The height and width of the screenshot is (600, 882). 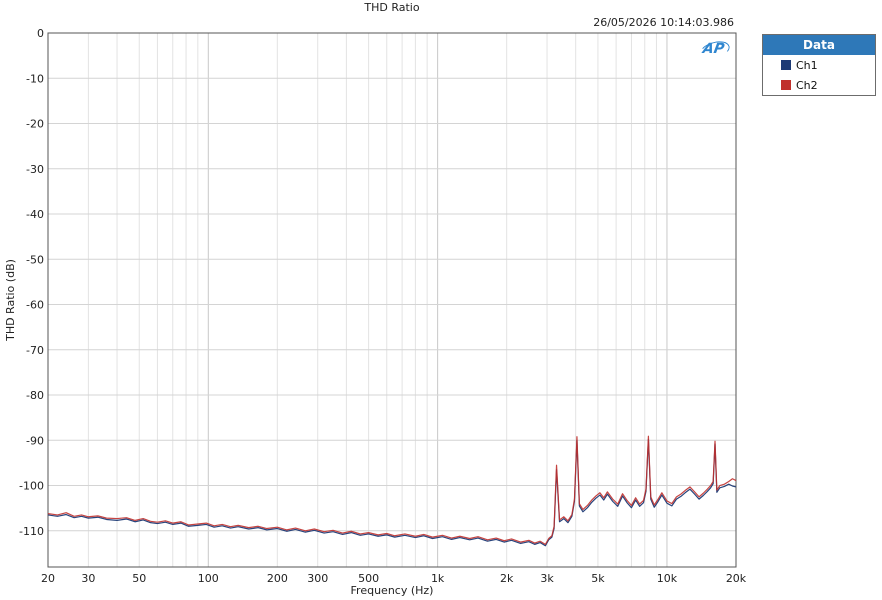 What do you see at coordinates (35, 169) in the screenshot?
I see `y-tick-label: -30` at bounding box center [35, 169].